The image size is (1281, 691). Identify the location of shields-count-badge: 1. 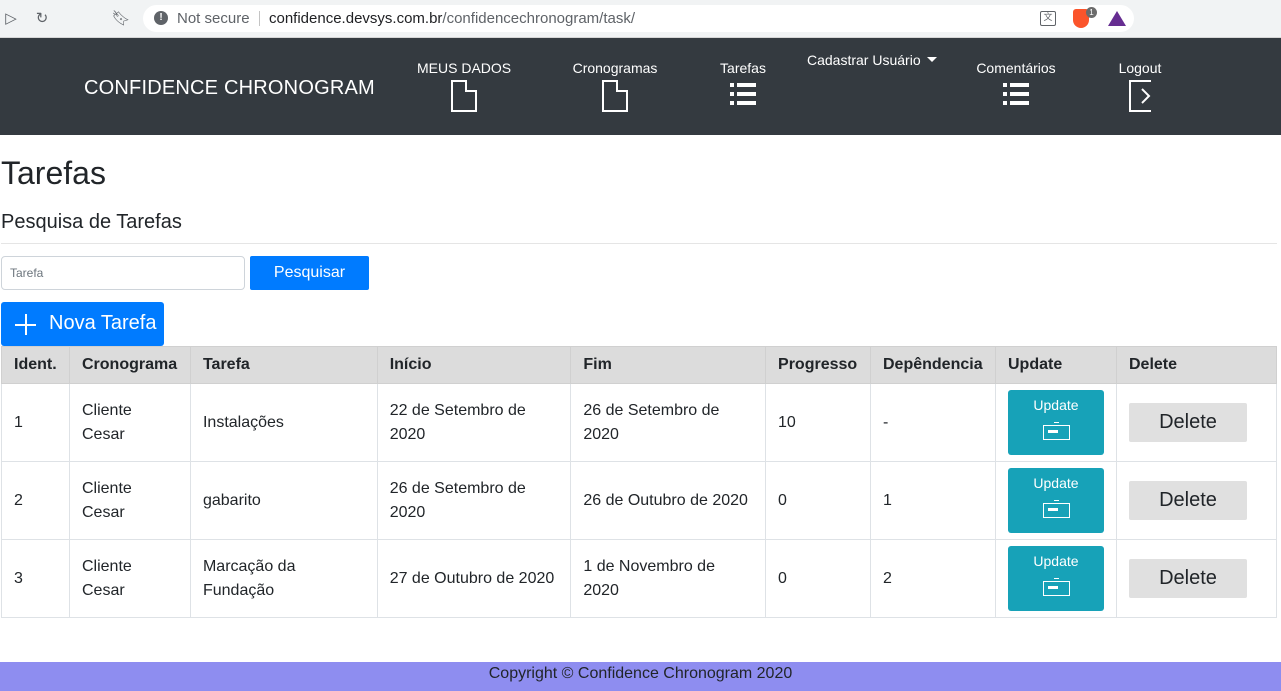
(1091, 12).